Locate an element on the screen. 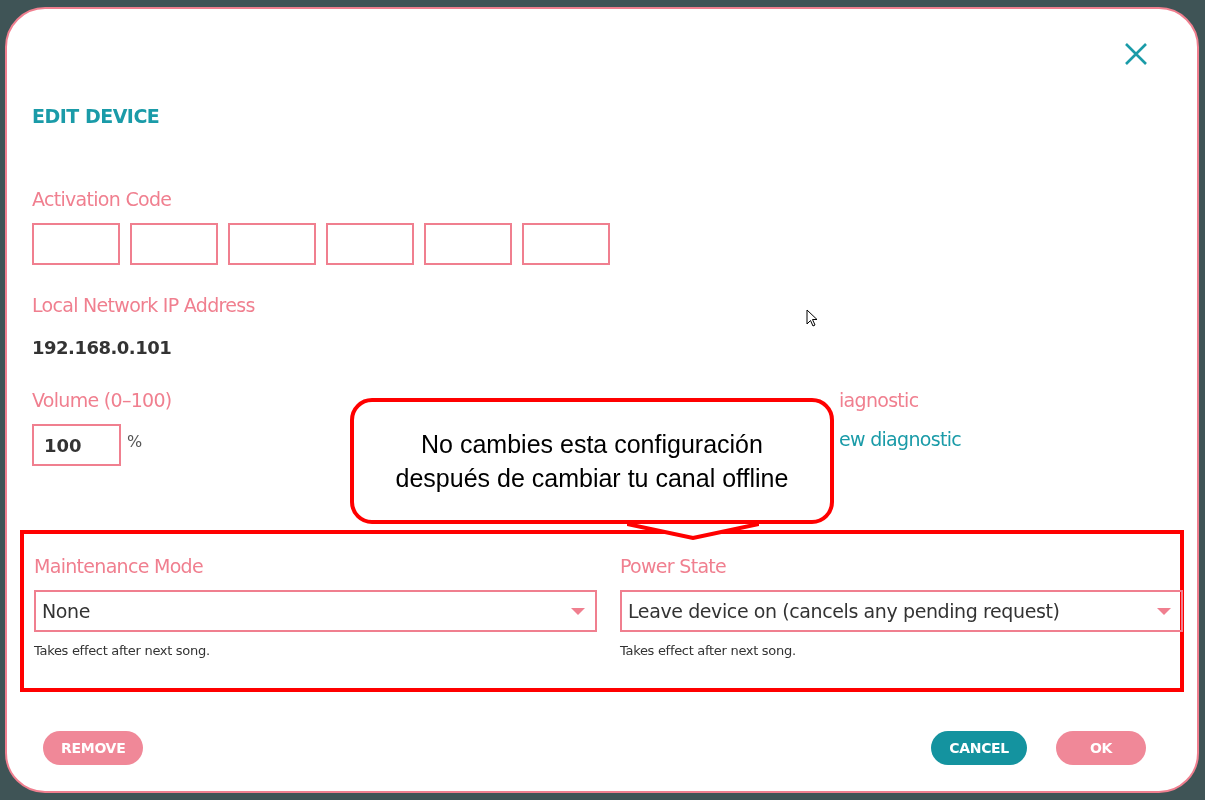  close-icon is located at coordinates (1136, 54).